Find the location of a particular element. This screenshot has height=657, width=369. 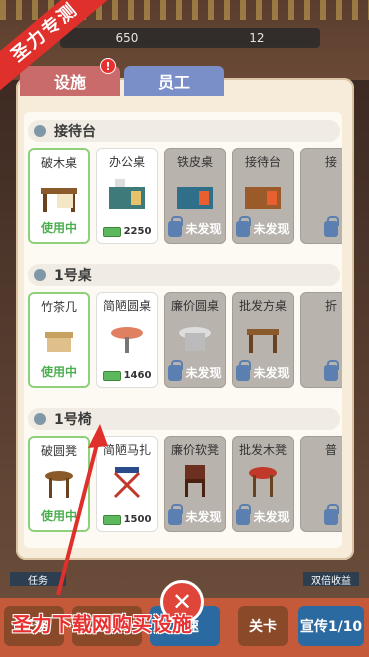

item-card: 接待台 未发现 is located at coordinates (263, 196).